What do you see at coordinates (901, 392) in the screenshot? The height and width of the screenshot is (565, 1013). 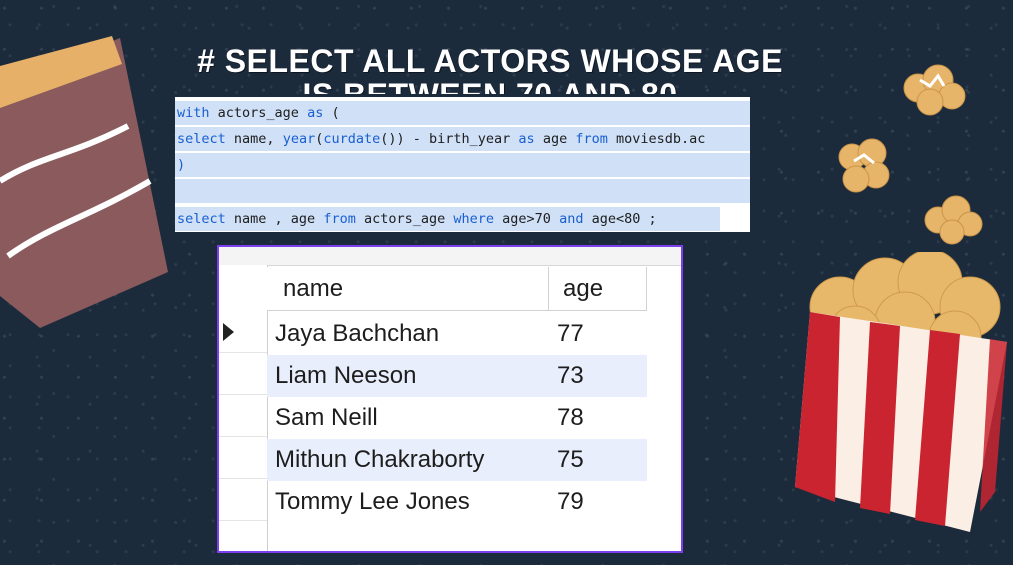 I see `popcorn-bucket-illustration` at bounding box center [901, 392].